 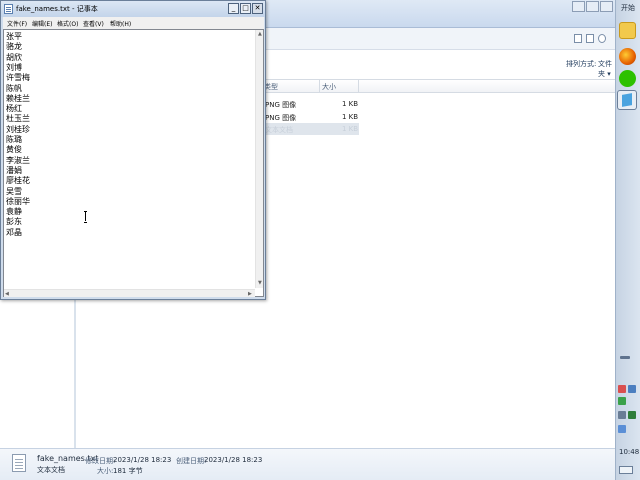 I want to click on text-cursor-icon, so click(x=85, y=217).